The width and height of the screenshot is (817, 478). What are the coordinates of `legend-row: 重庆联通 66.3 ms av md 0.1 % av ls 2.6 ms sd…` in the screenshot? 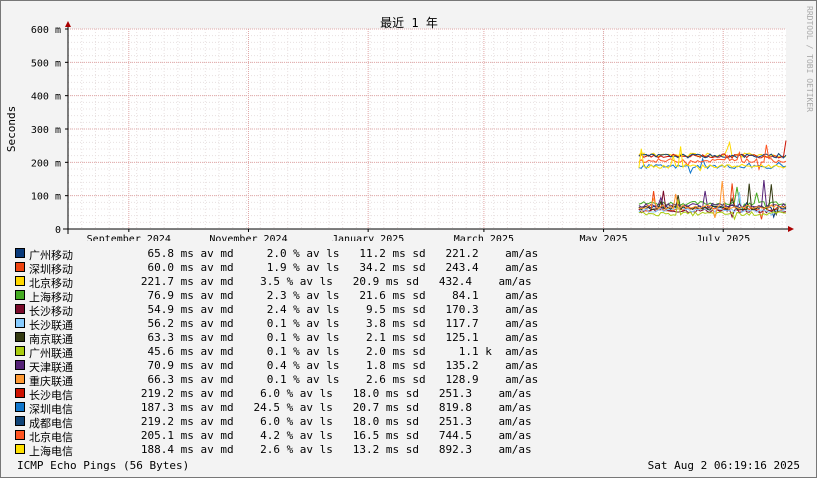 It's located at (295, 380).